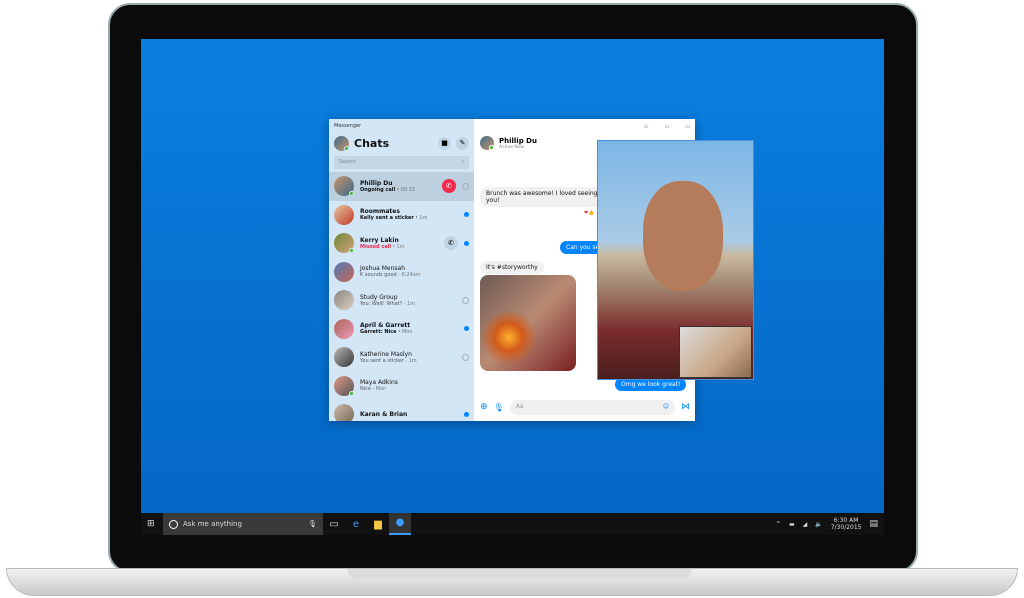  What do you see at coordinates (378, 524) in the screenshot?
I see `file-explorer-icon: ▆` at bounding box center [378, 524].